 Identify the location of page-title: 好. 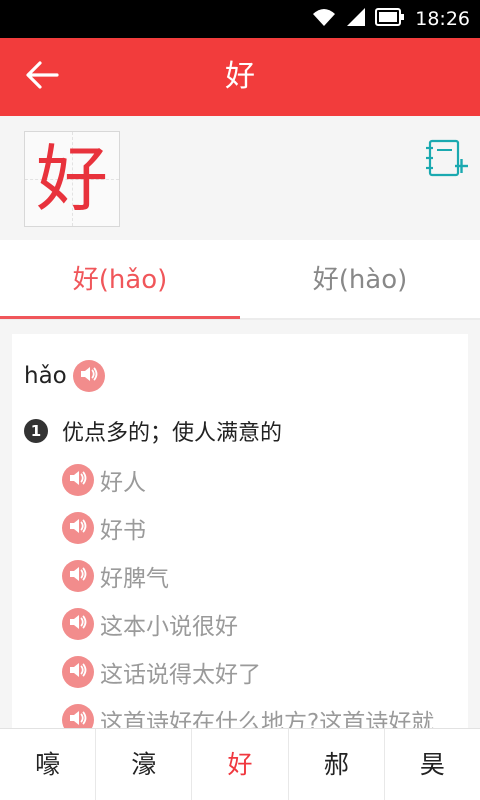
(240, 76).